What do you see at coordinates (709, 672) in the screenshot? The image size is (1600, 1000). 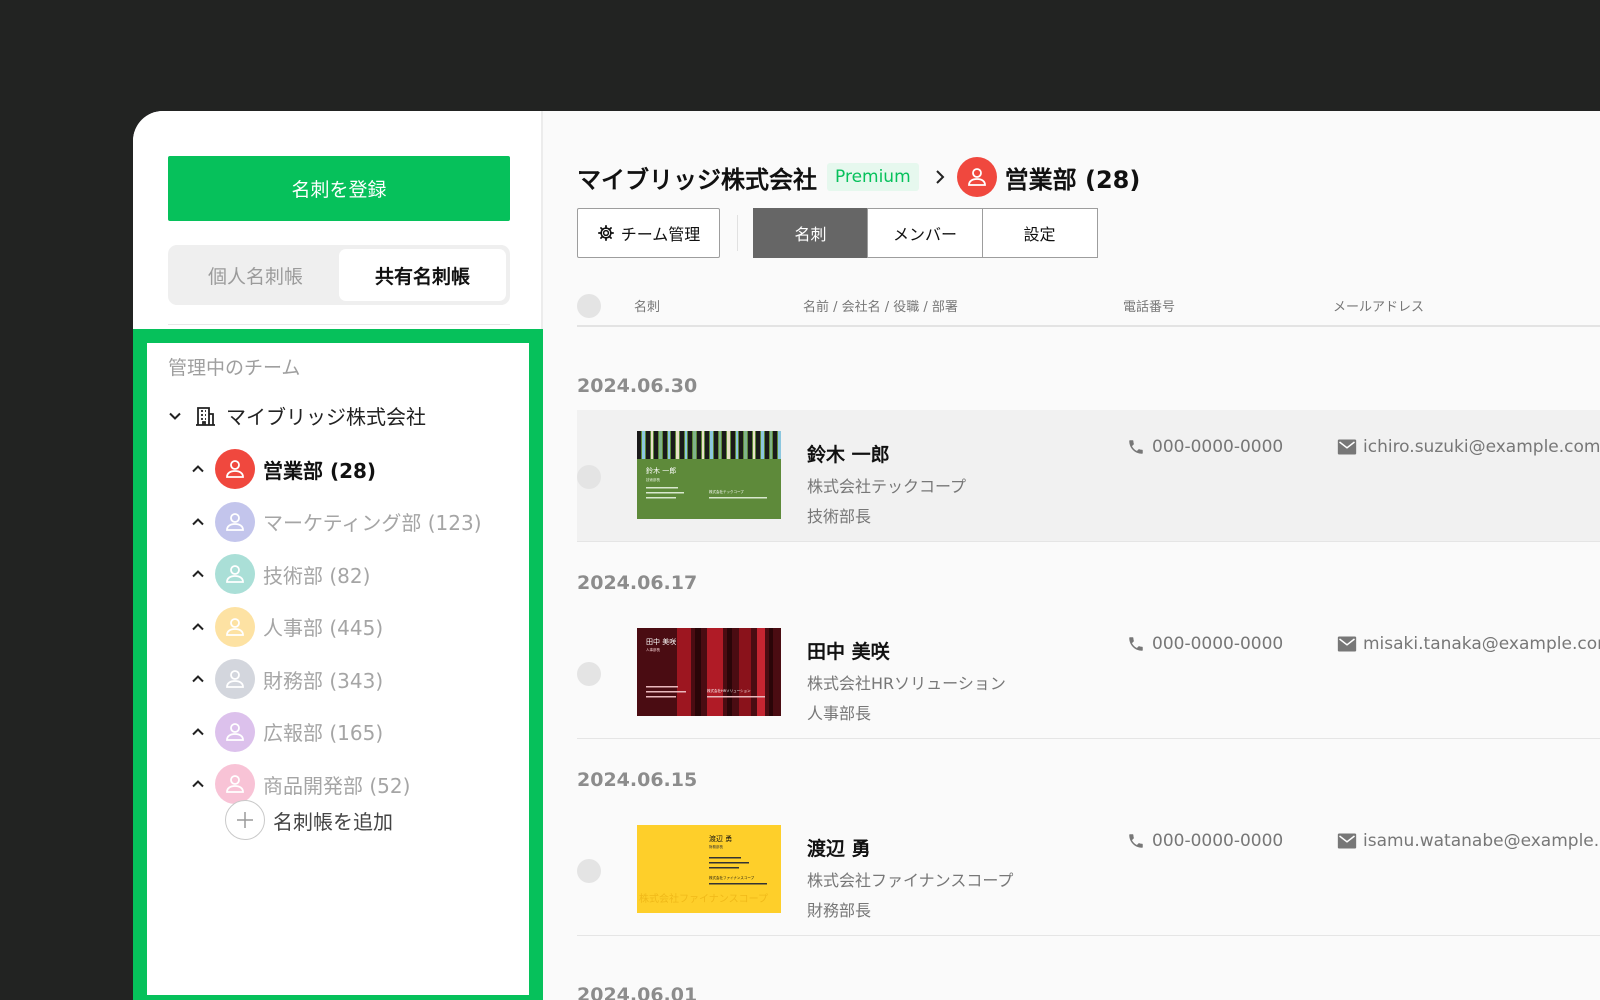 I see `card-thumbnail: 田中 美咲 人事部長 株式会社HRソリューション` at bounding box center [709, 672].